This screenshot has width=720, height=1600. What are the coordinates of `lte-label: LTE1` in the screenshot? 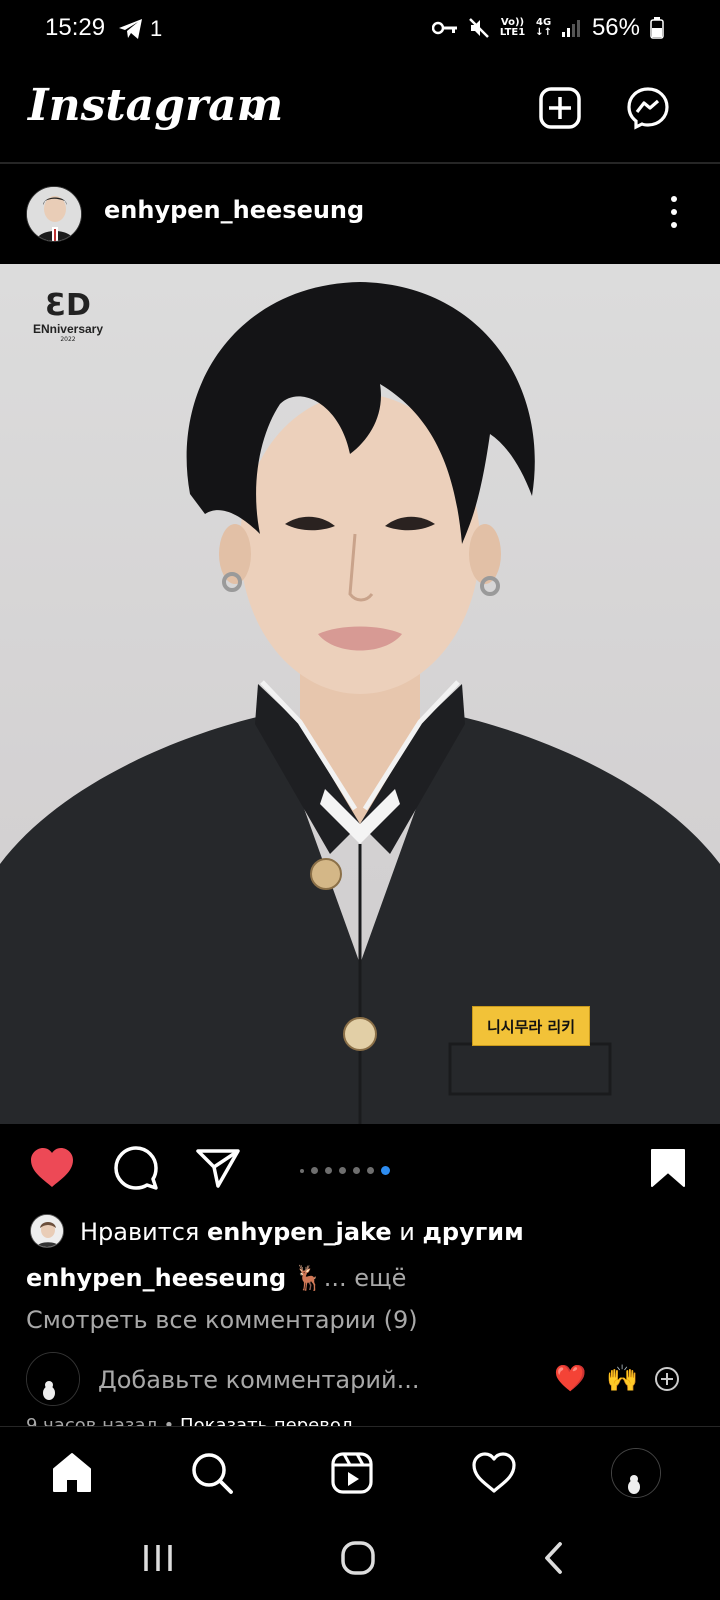 It's located at (512, 32).